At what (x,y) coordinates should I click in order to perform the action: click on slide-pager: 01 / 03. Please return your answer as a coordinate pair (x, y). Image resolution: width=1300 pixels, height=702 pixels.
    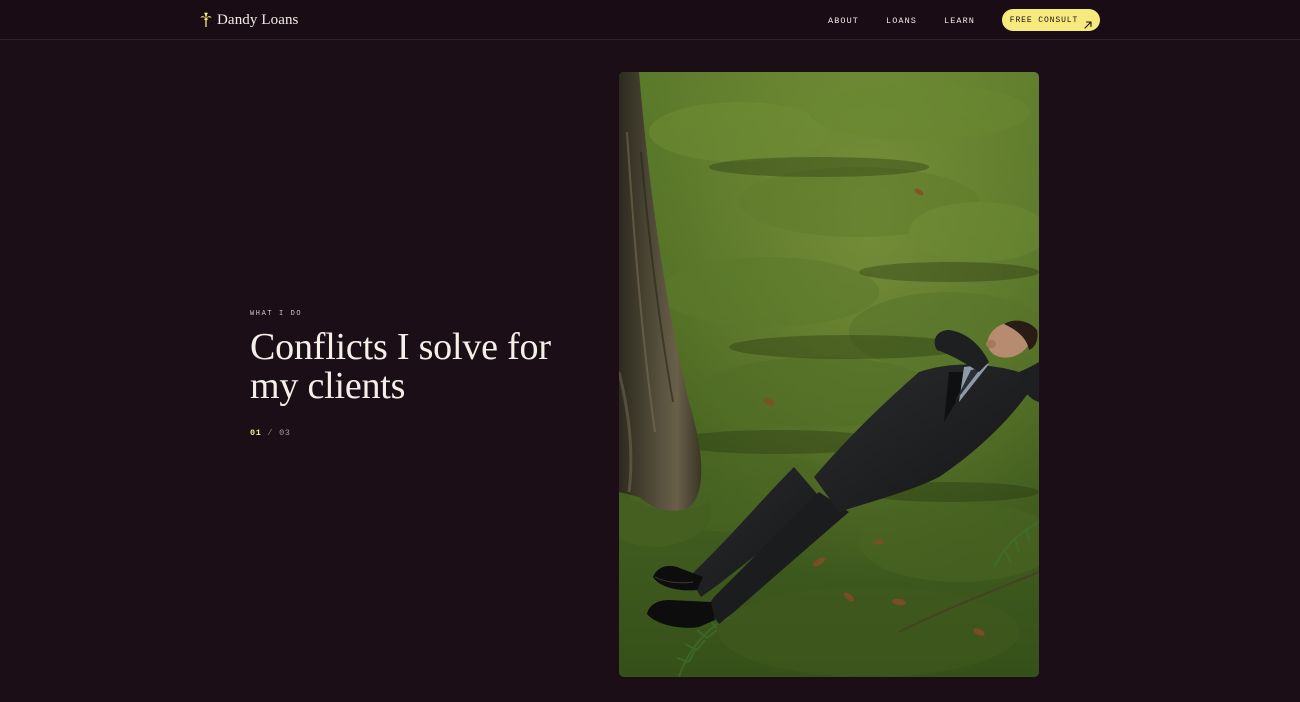
    Looking at the image, I should click on (270, 433).